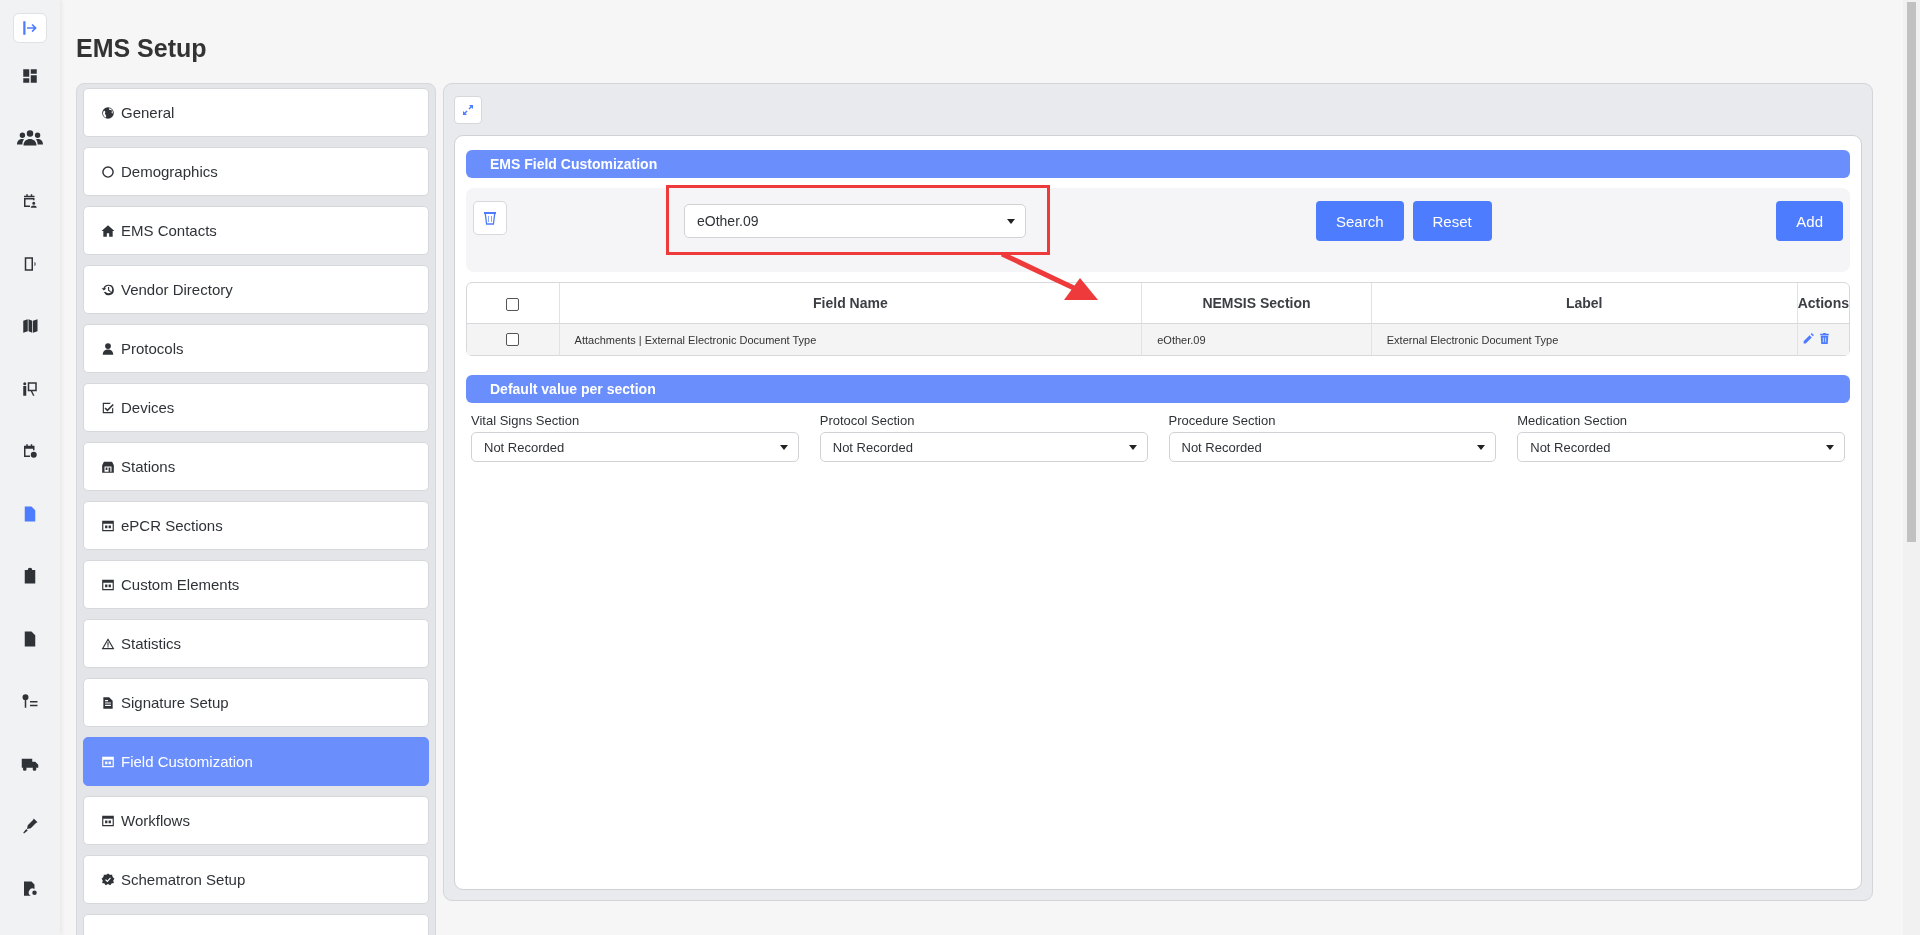 This screenshot has width=1920, height=935. What do you see at coordinates (1824, 338) in the screenshot?
I see `trash-icon` at bounding box center [1824, 338].